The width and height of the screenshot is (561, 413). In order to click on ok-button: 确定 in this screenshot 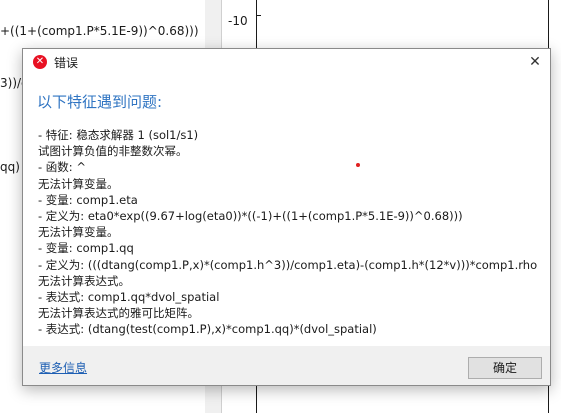, I will do `click(505, 368)`.